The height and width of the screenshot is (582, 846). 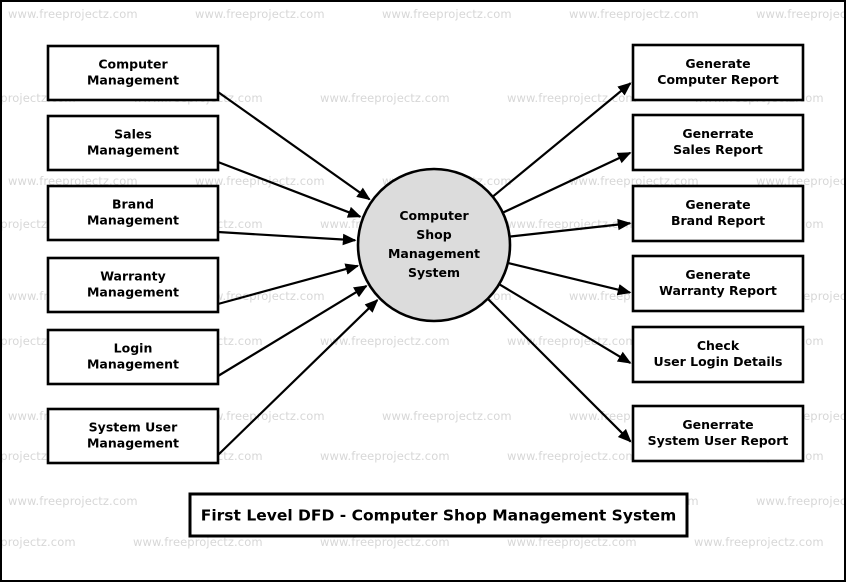 What do you see at coordinates (133, 204) in the screenshot?
I see `entity-label-line: Brand` at bounding box center [133, 204].